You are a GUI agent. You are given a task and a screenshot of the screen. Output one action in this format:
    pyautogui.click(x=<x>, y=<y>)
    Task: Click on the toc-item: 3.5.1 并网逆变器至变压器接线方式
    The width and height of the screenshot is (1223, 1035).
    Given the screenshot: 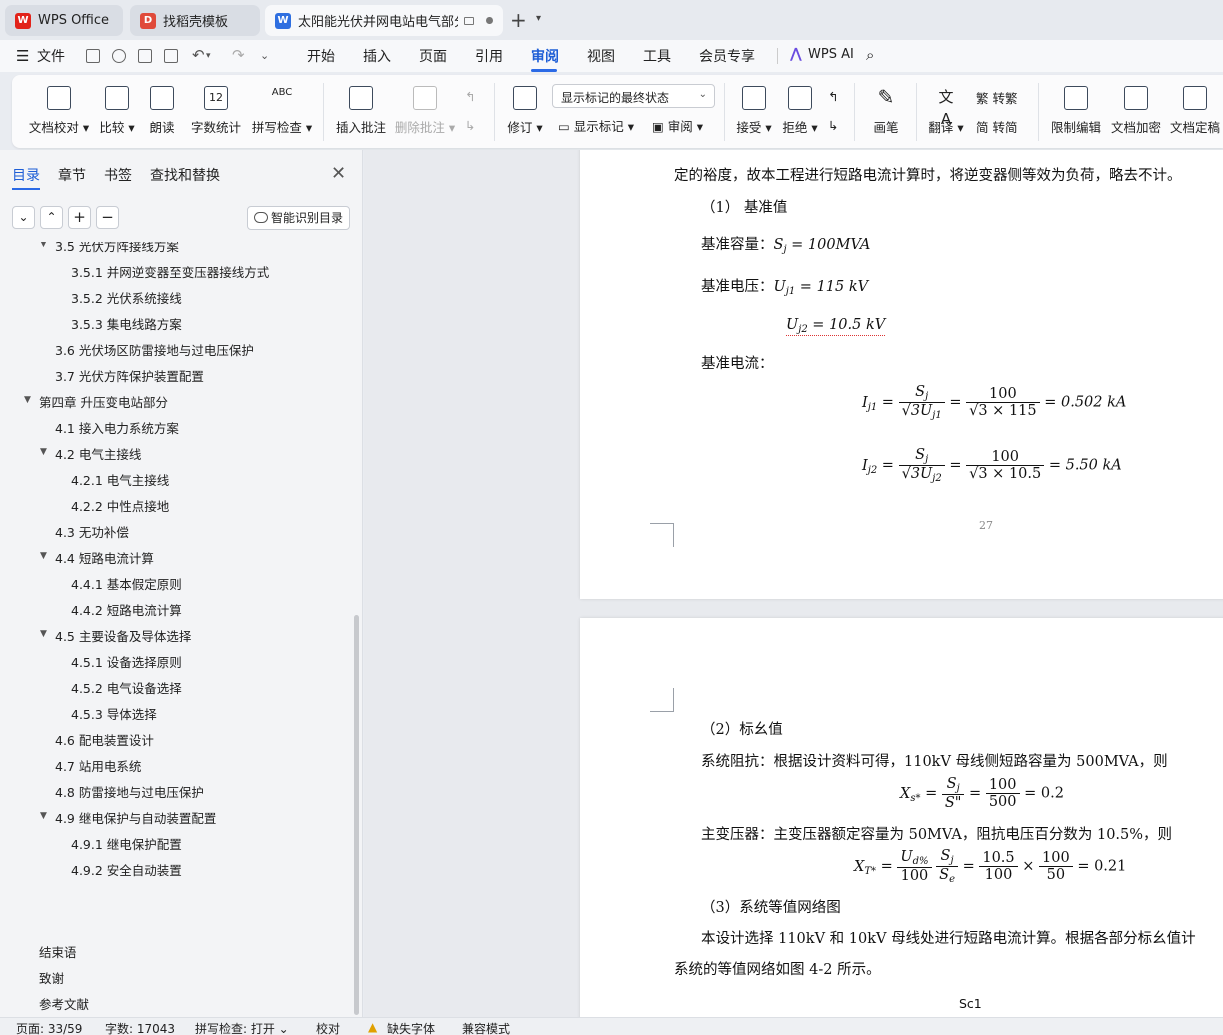 What is the action you would take?
    pyautogui.click(x=170, y=271)
    